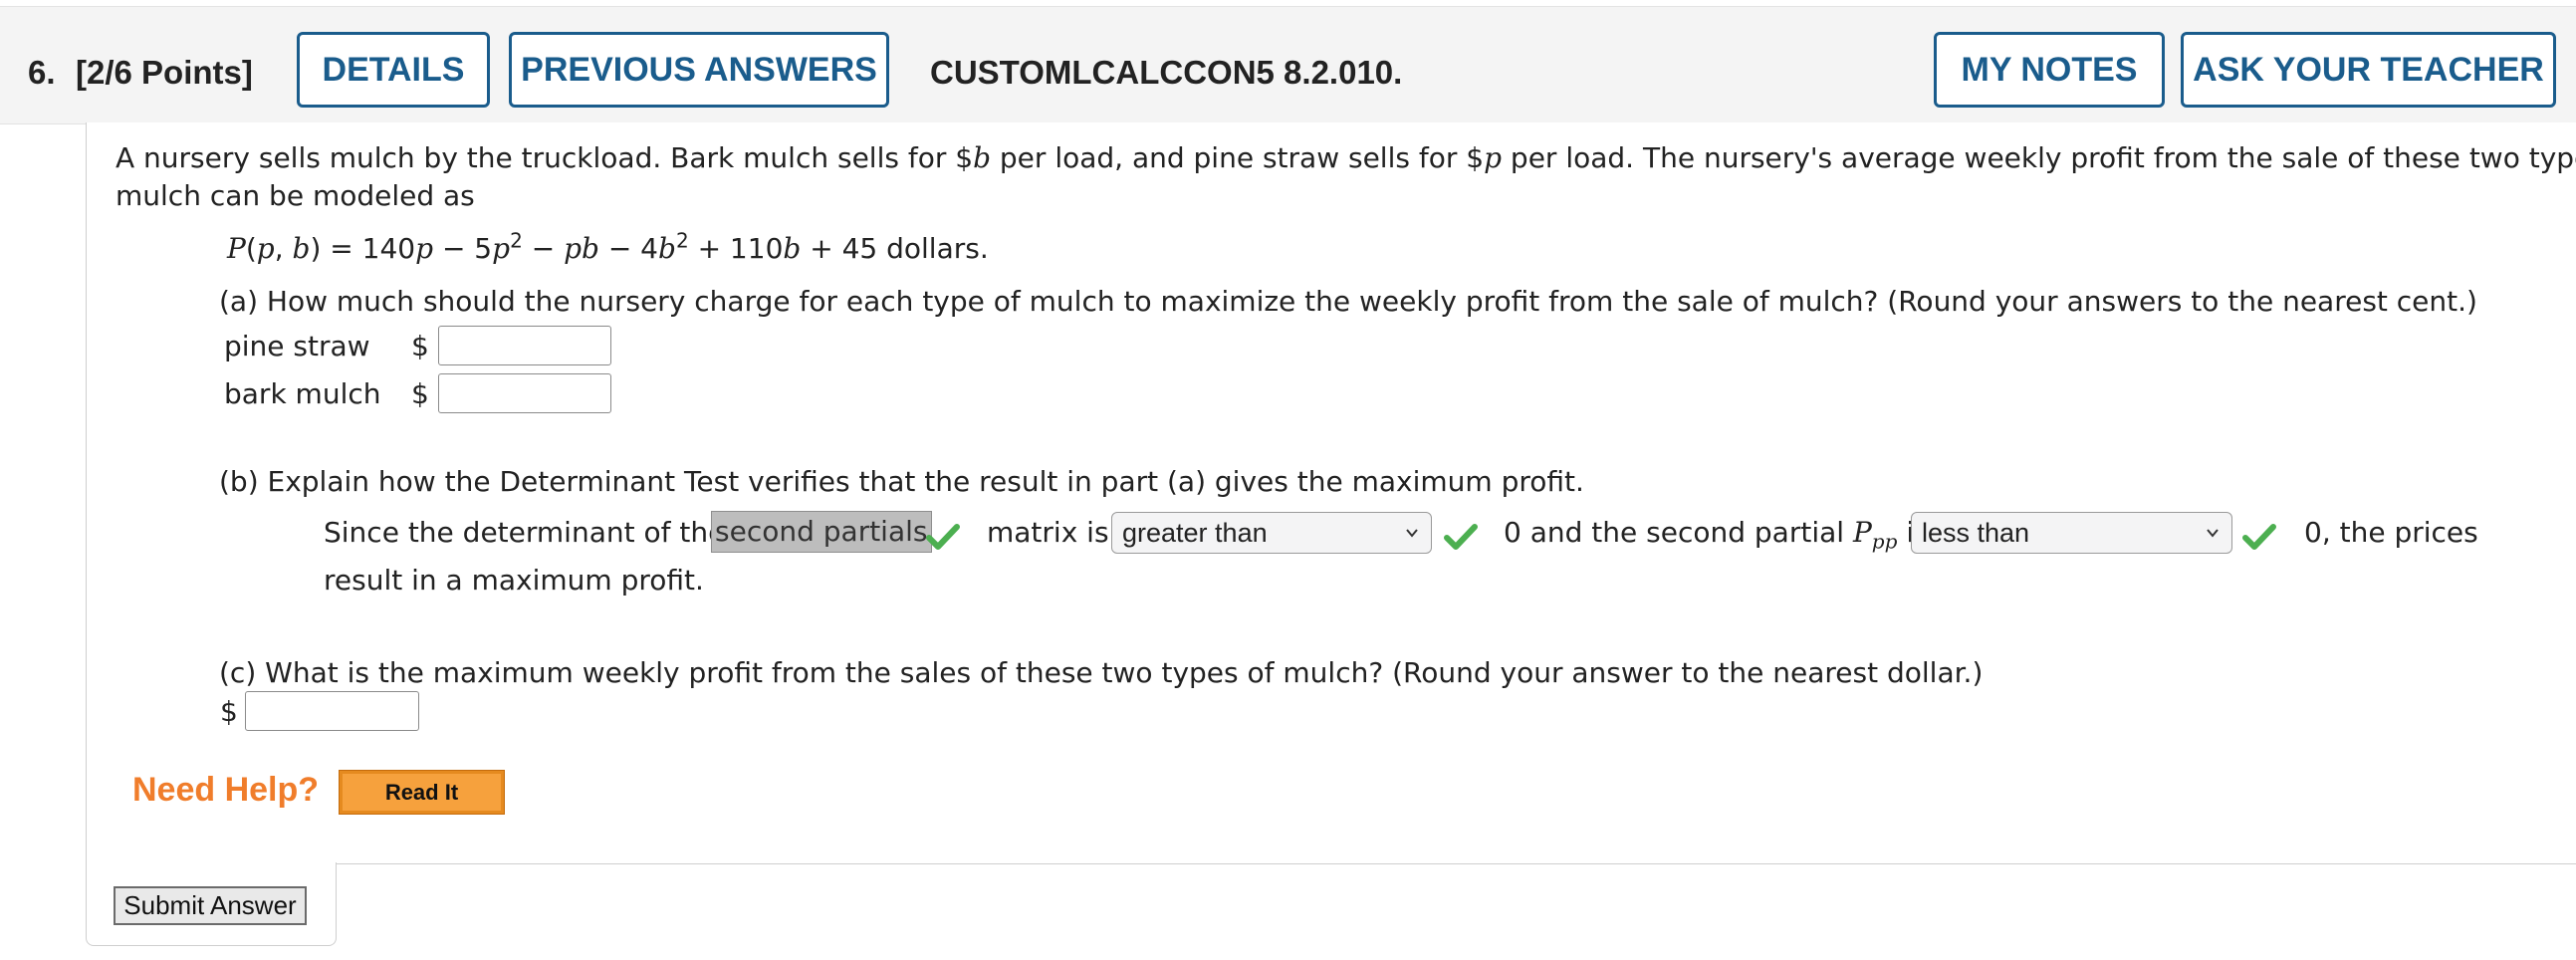 The height and width of the screenshot is (960, 2576). I want to click on details-button: DETAILS, so click(393, 70).